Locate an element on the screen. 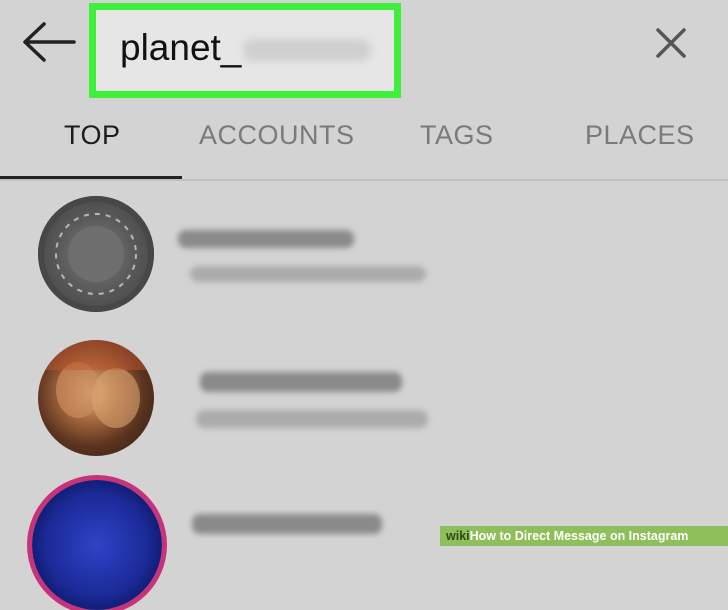  tabs-divider is located at coordinates (364, 180).